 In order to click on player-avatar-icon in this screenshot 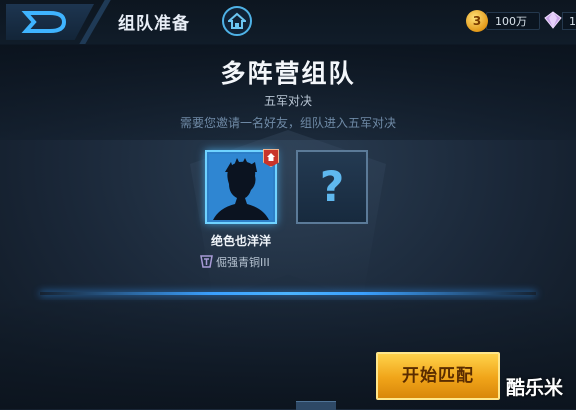, I will do `click(241, 187)`.